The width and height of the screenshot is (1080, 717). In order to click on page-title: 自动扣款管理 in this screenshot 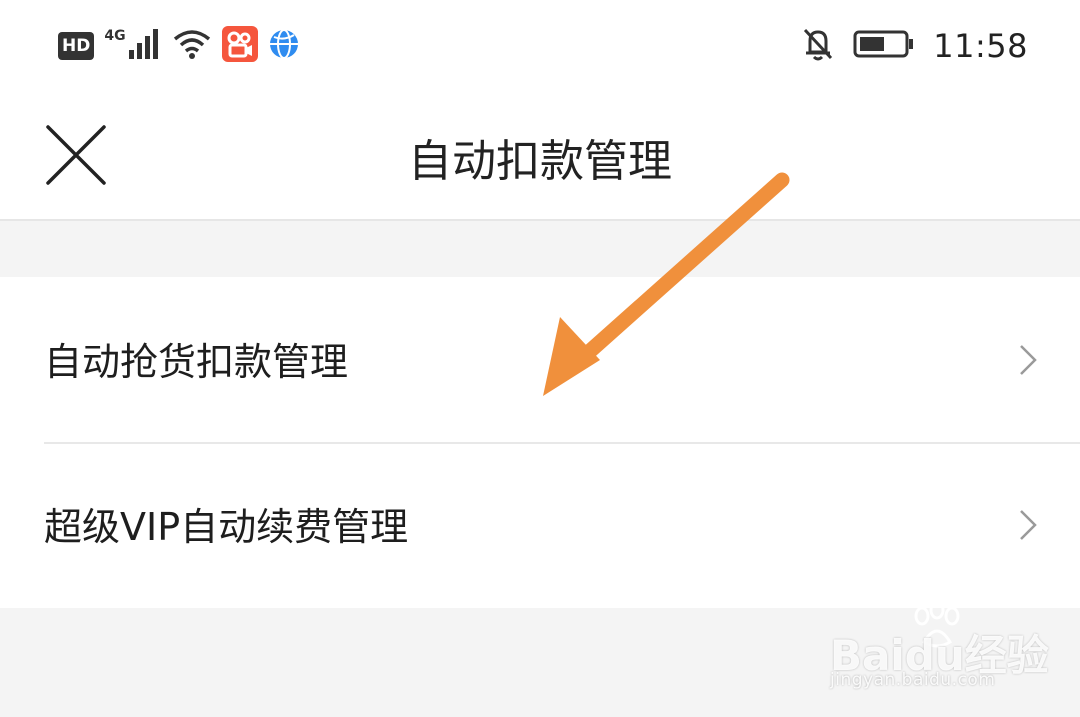, I will do `click(540, 161)`.